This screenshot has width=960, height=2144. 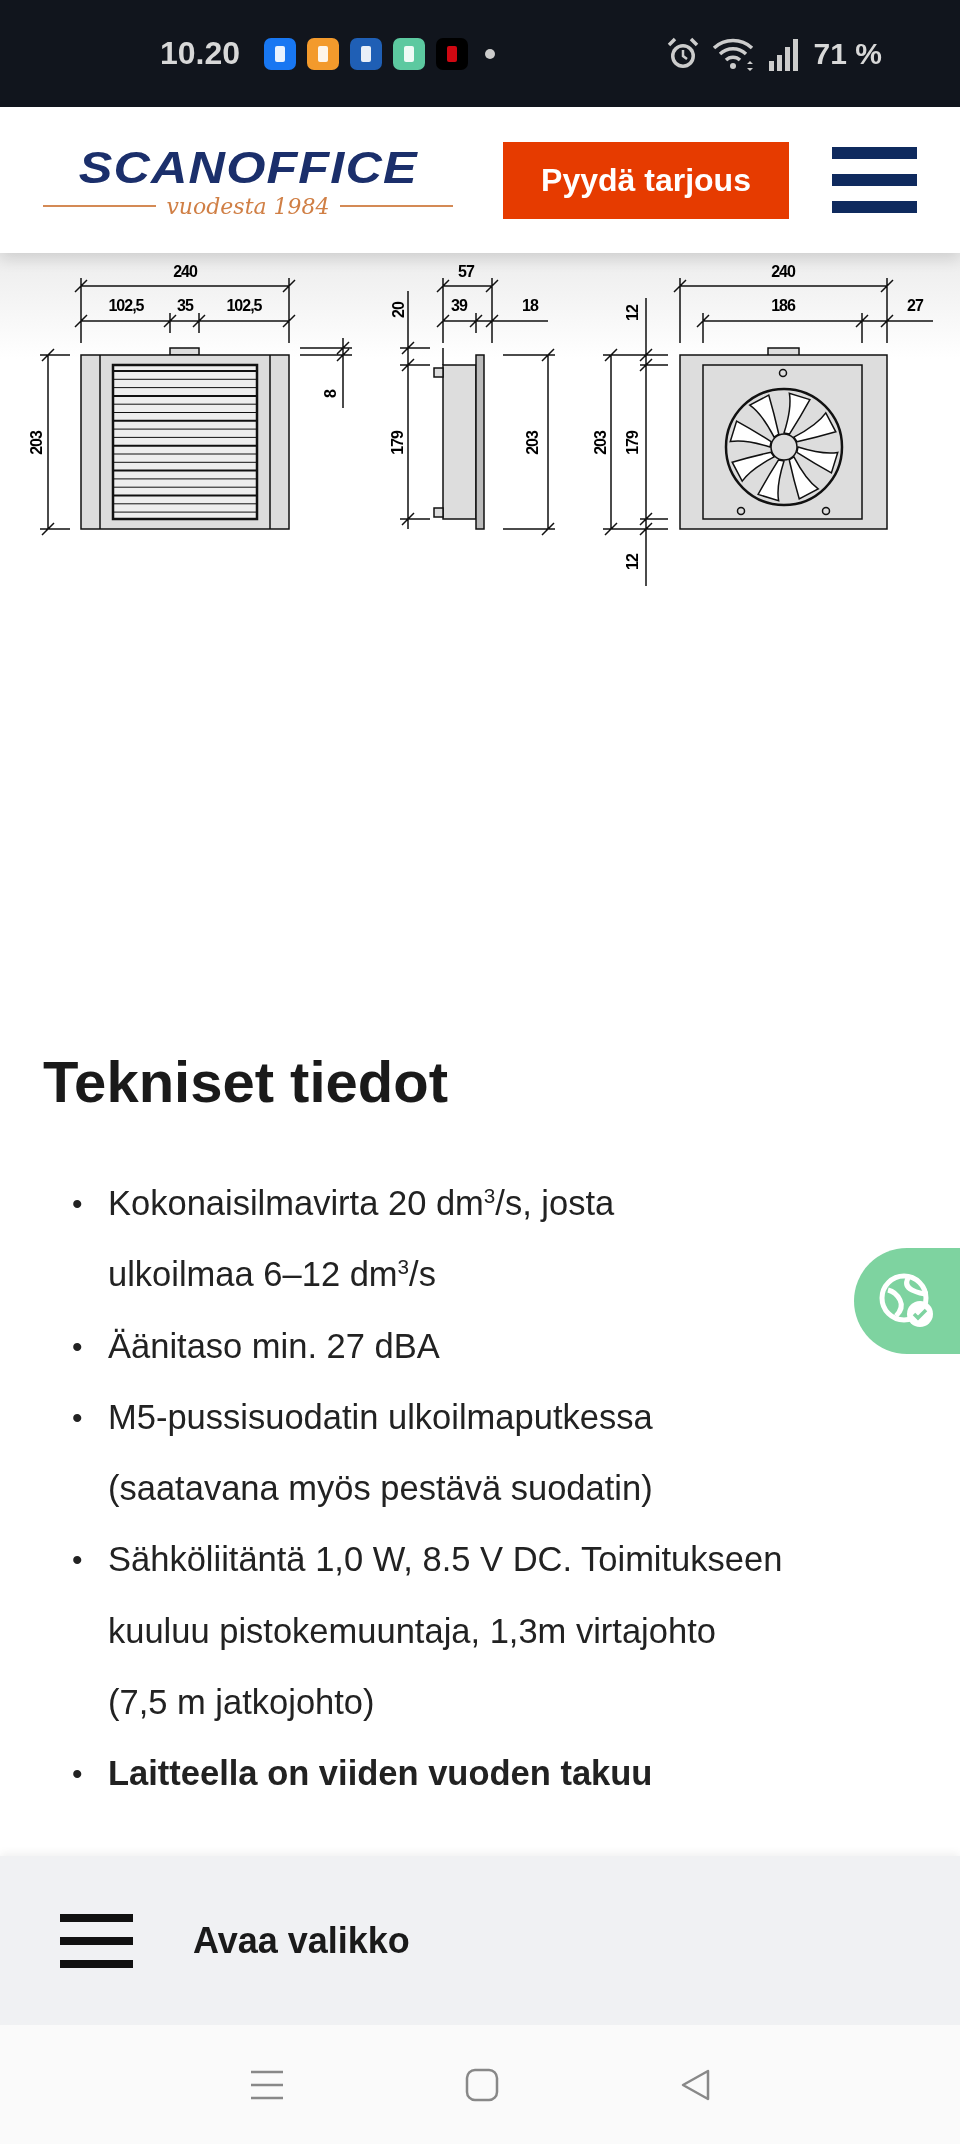 I want to click on spec-text: Äänitaso min. 27 dBA, so click(x=274, y=1346).